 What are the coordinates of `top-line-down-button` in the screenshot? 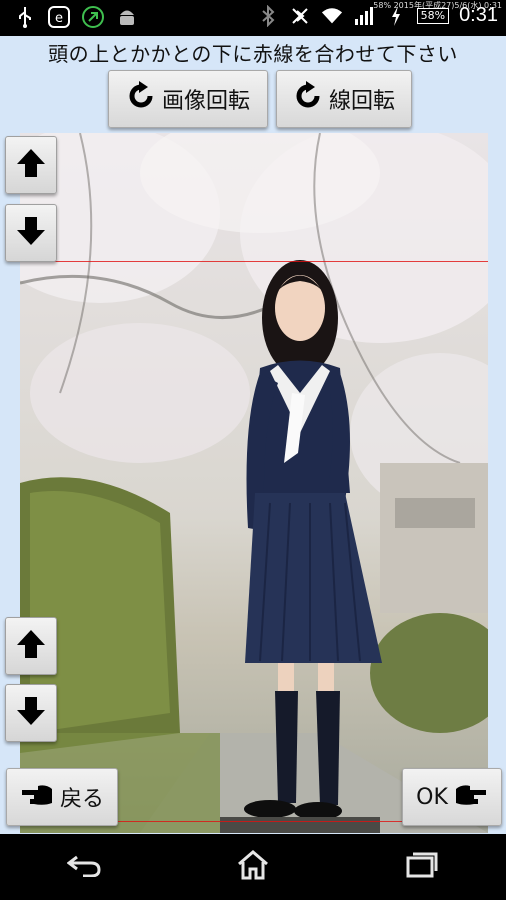 It's located at (31, 233).